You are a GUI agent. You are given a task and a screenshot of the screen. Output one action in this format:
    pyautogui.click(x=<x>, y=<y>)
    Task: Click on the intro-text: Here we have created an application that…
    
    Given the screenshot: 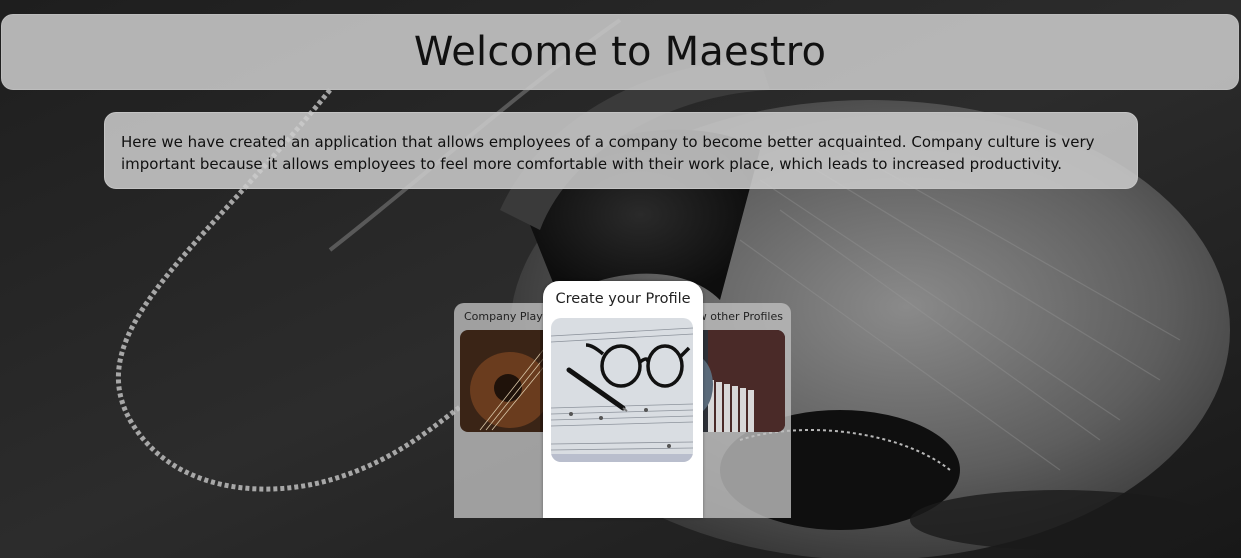 What is the action you would take?
    pyautogui.click(x=608, y=153)
    